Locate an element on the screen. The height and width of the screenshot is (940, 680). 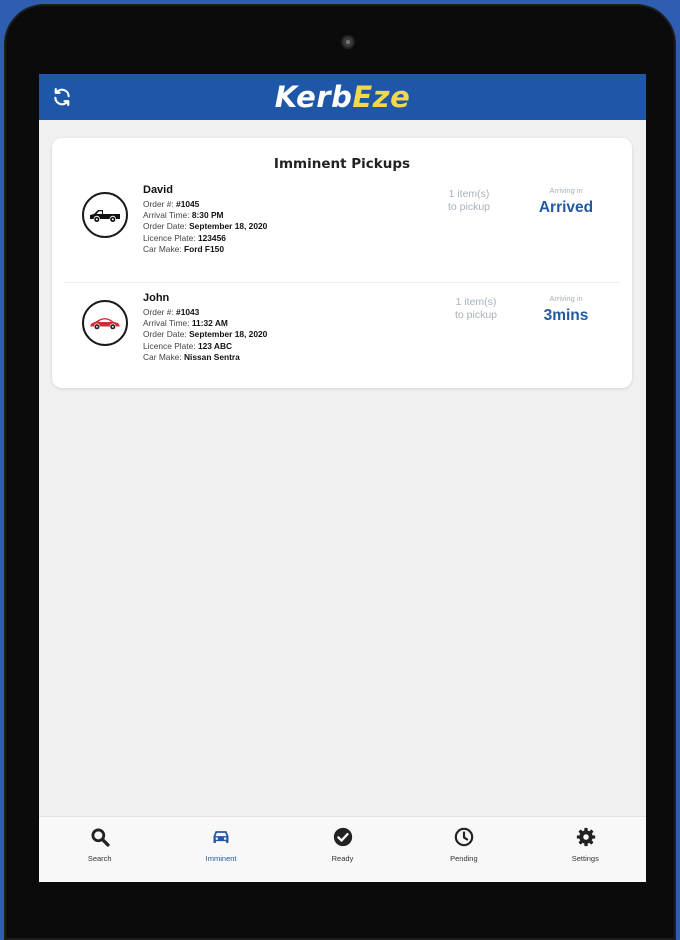
gear-icon is located at coordinates (585, 837).